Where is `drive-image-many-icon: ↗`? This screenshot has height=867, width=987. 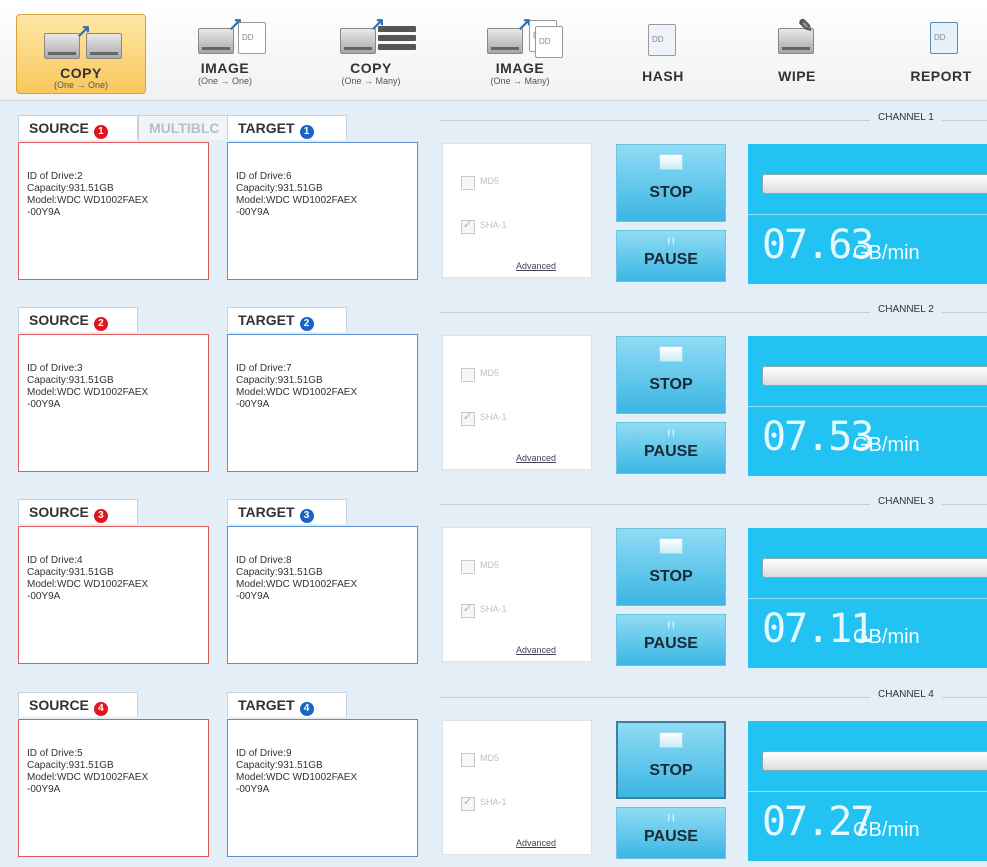
drive-image-many-icon: ↗ is located at coordinates (520, 36).